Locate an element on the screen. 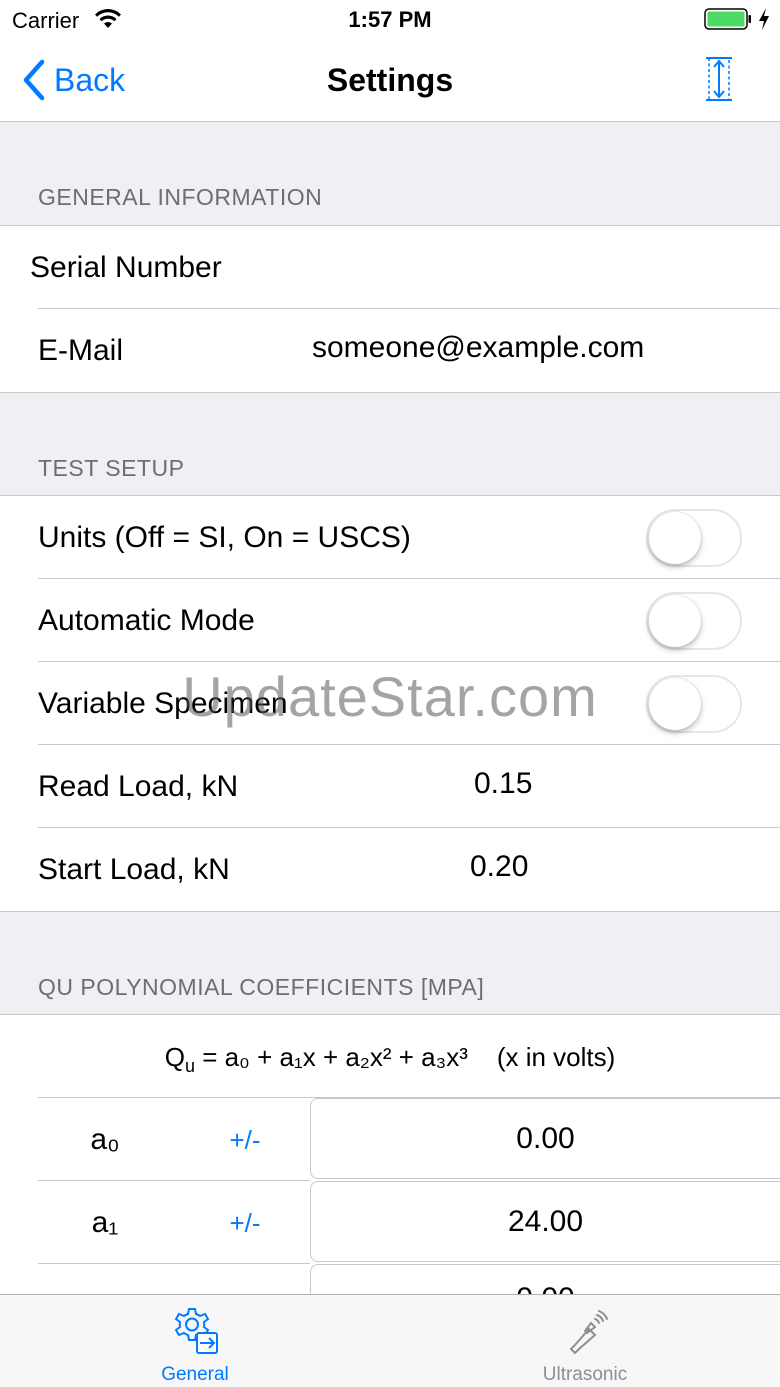 The width and height of the screenshot is (780, 1387). serial-number-row: Serial Number is located at coordinates (390, 267).